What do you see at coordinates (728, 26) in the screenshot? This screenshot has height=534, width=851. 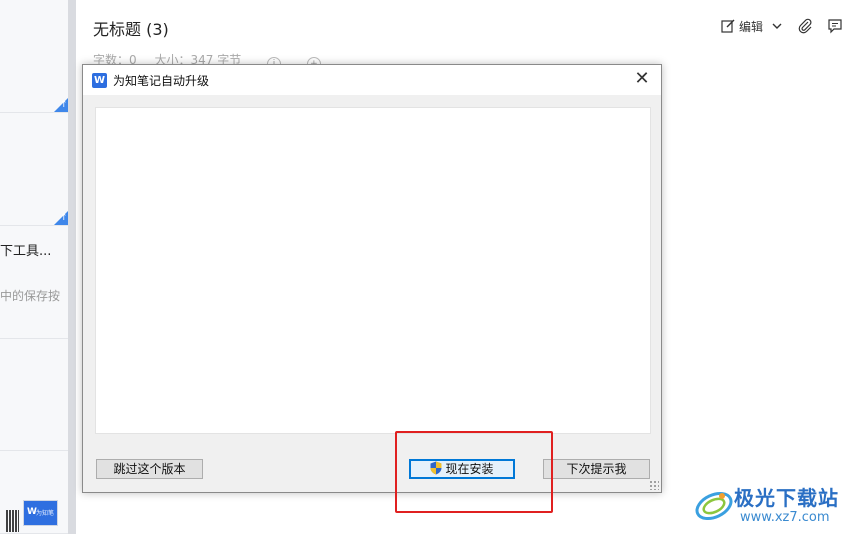 I see `edit-icon` at bounding box center [728, 26].